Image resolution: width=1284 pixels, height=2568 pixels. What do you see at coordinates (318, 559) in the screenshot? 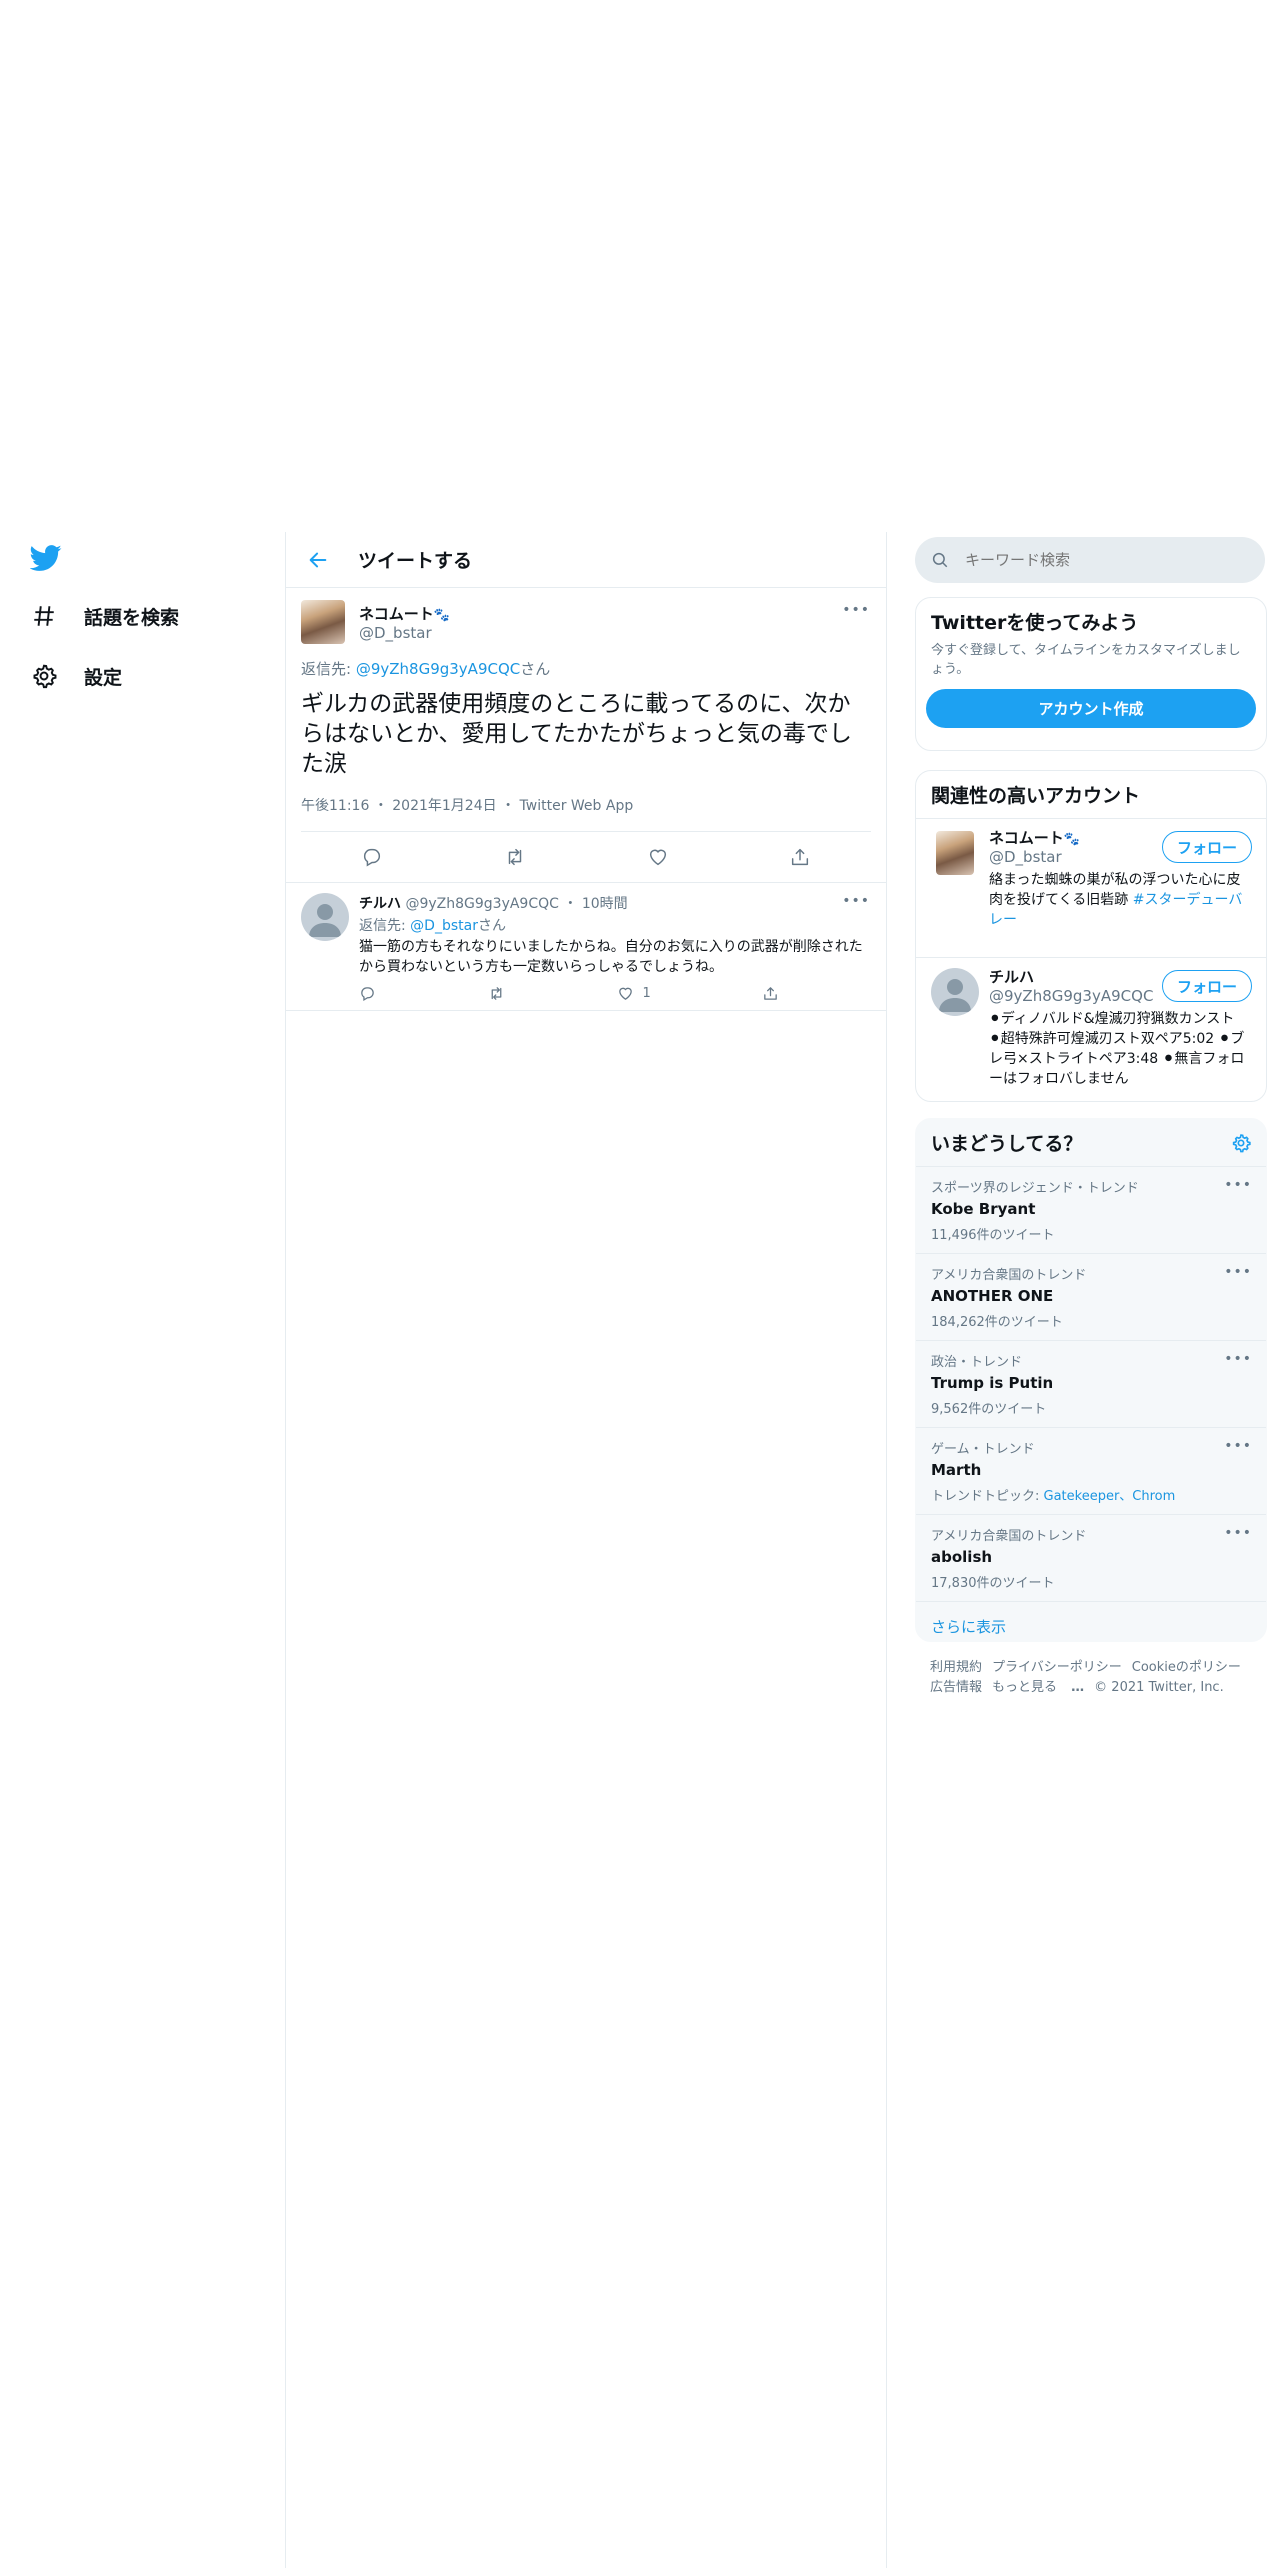
I see `arrow-left-icon` at bounding box center [318, 559].